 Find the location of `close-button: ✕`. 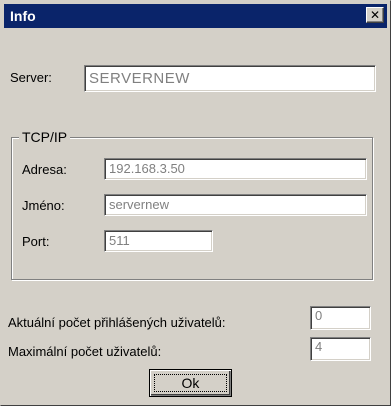

close-button: ✕ is located at coordinates (375, 15).